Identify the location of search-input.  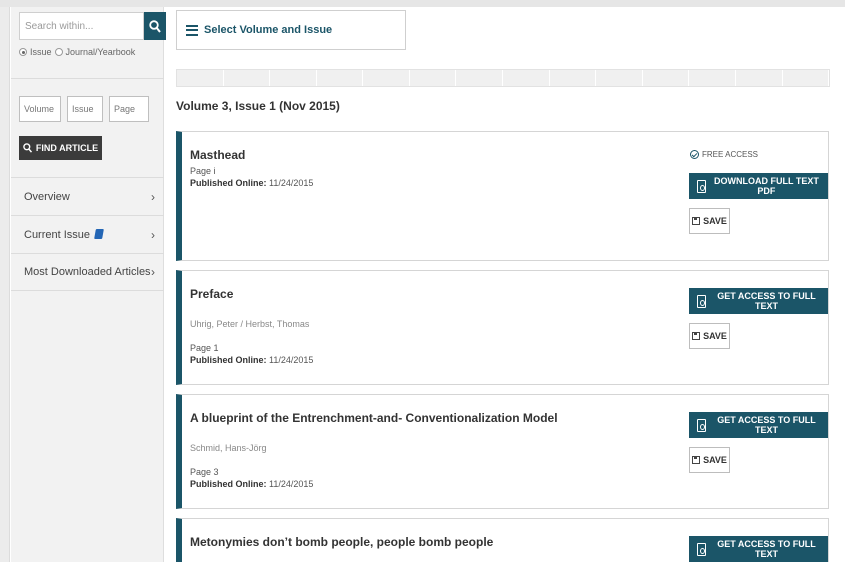
(81, 26).